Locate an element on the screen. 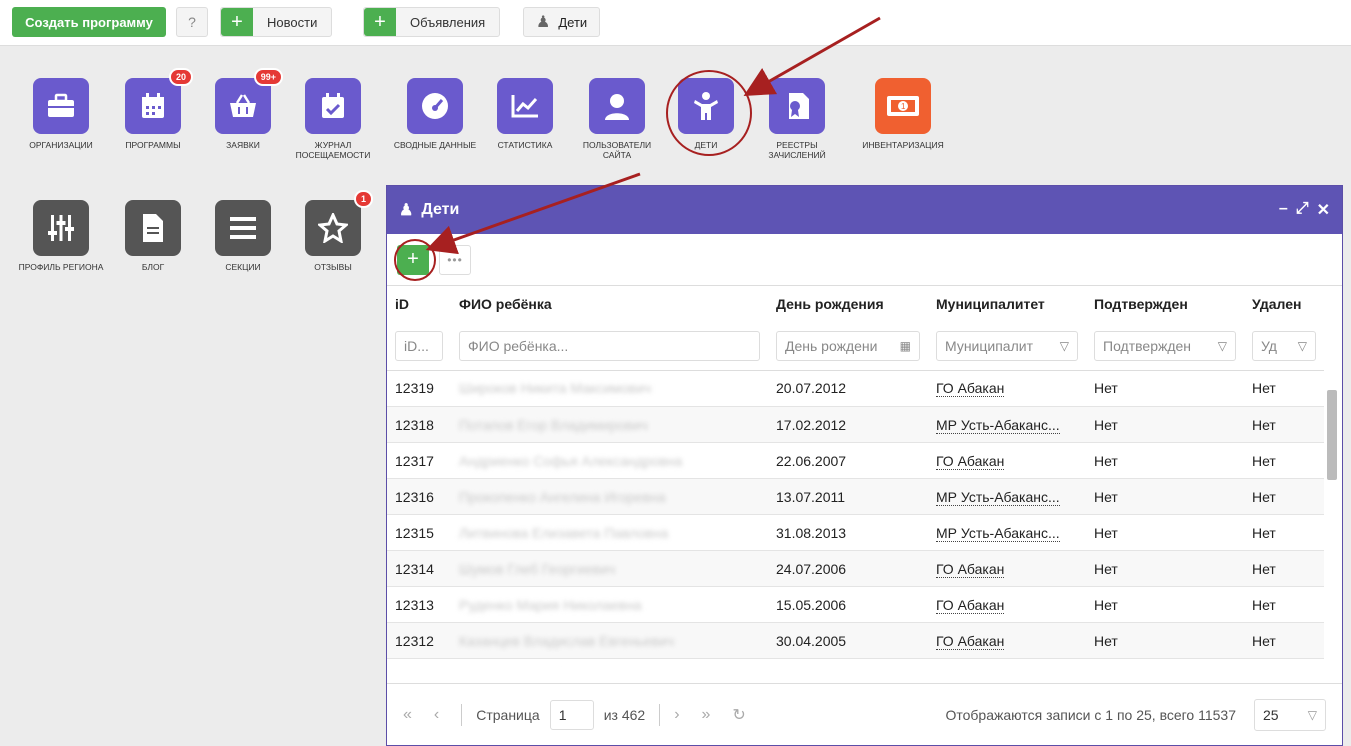 The image size is (1351, 746). minimize-icon: – is located at coordinates (1283, 210).